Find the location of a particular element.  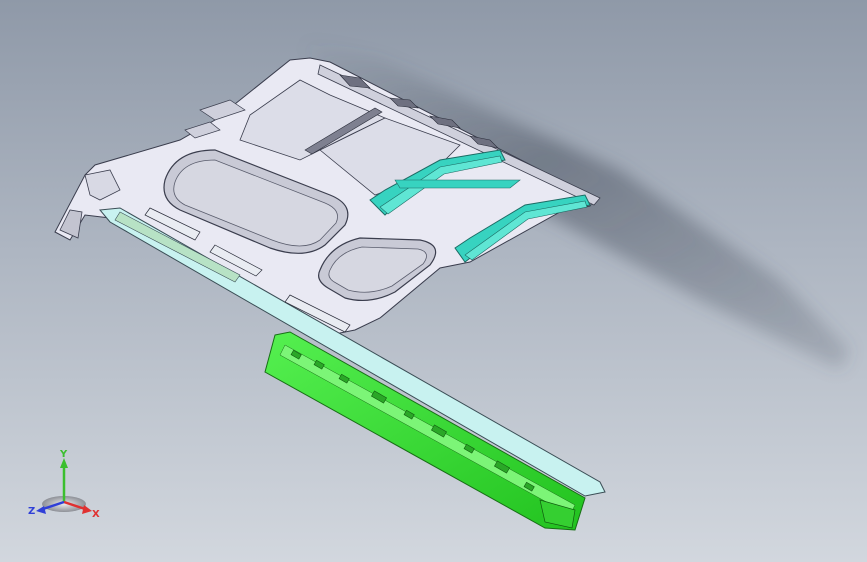

x-axis-label: X is located at coordinates (96, 514).